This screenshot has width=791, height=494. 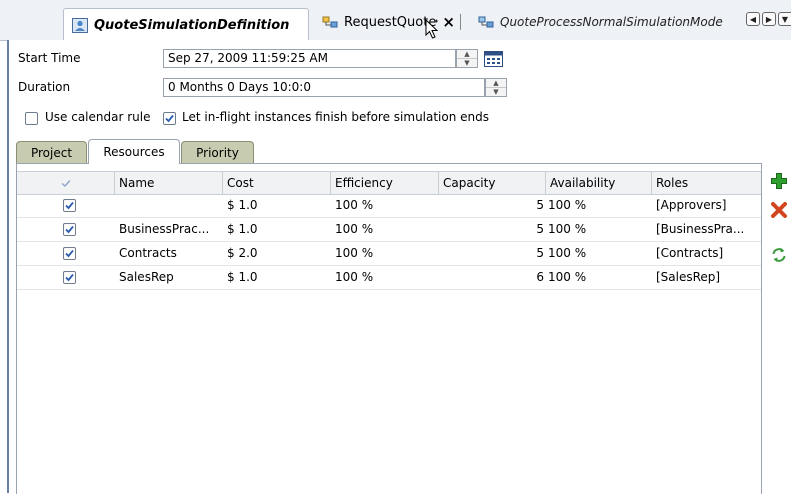 I want to click on tab-label: Resources, so click(x=134, y=152).